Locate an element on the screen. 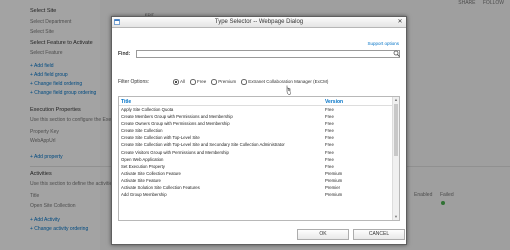 This screenshot has width=510, height=250. find-label: Find: is located at coordinates (124, 54).